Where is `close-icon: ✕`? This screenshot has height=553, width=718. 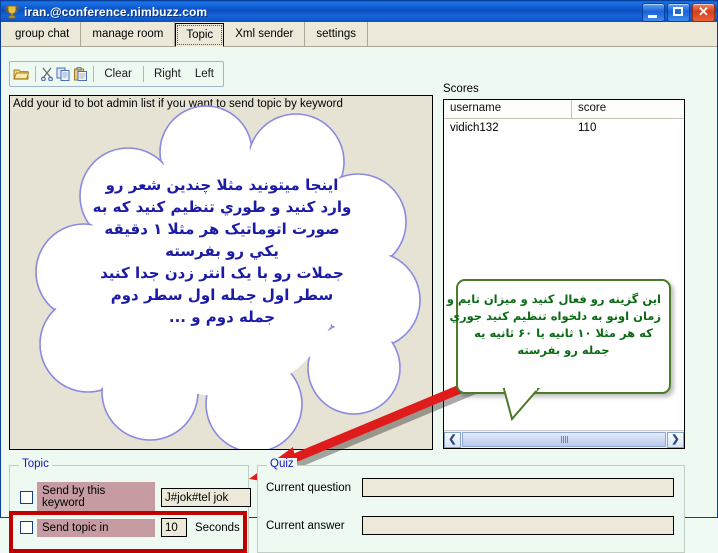 close-icon: ✕ is located at coordinates (703, 12).